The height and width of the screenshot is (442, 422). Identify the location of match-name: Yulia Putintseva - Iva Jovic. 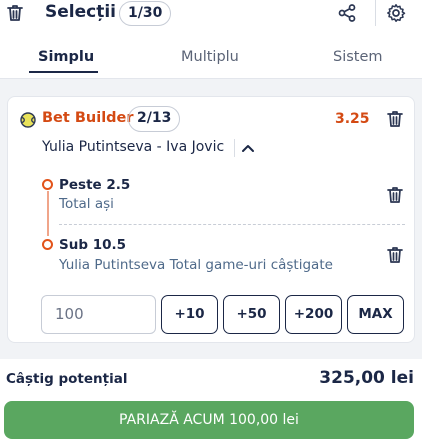
(133, 147).